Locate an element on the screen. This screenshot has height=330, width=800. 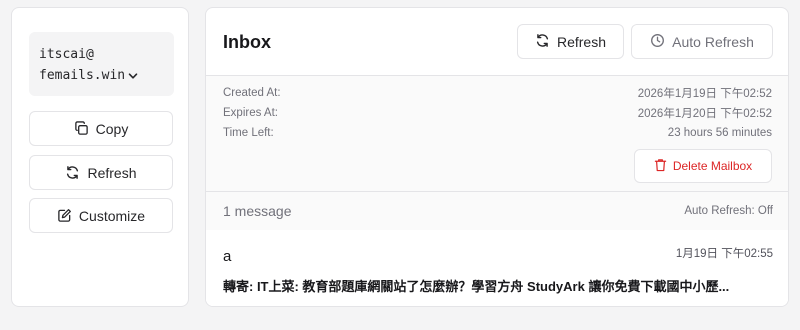
customize-button-label: Customize is located at coordinates (112, 215).